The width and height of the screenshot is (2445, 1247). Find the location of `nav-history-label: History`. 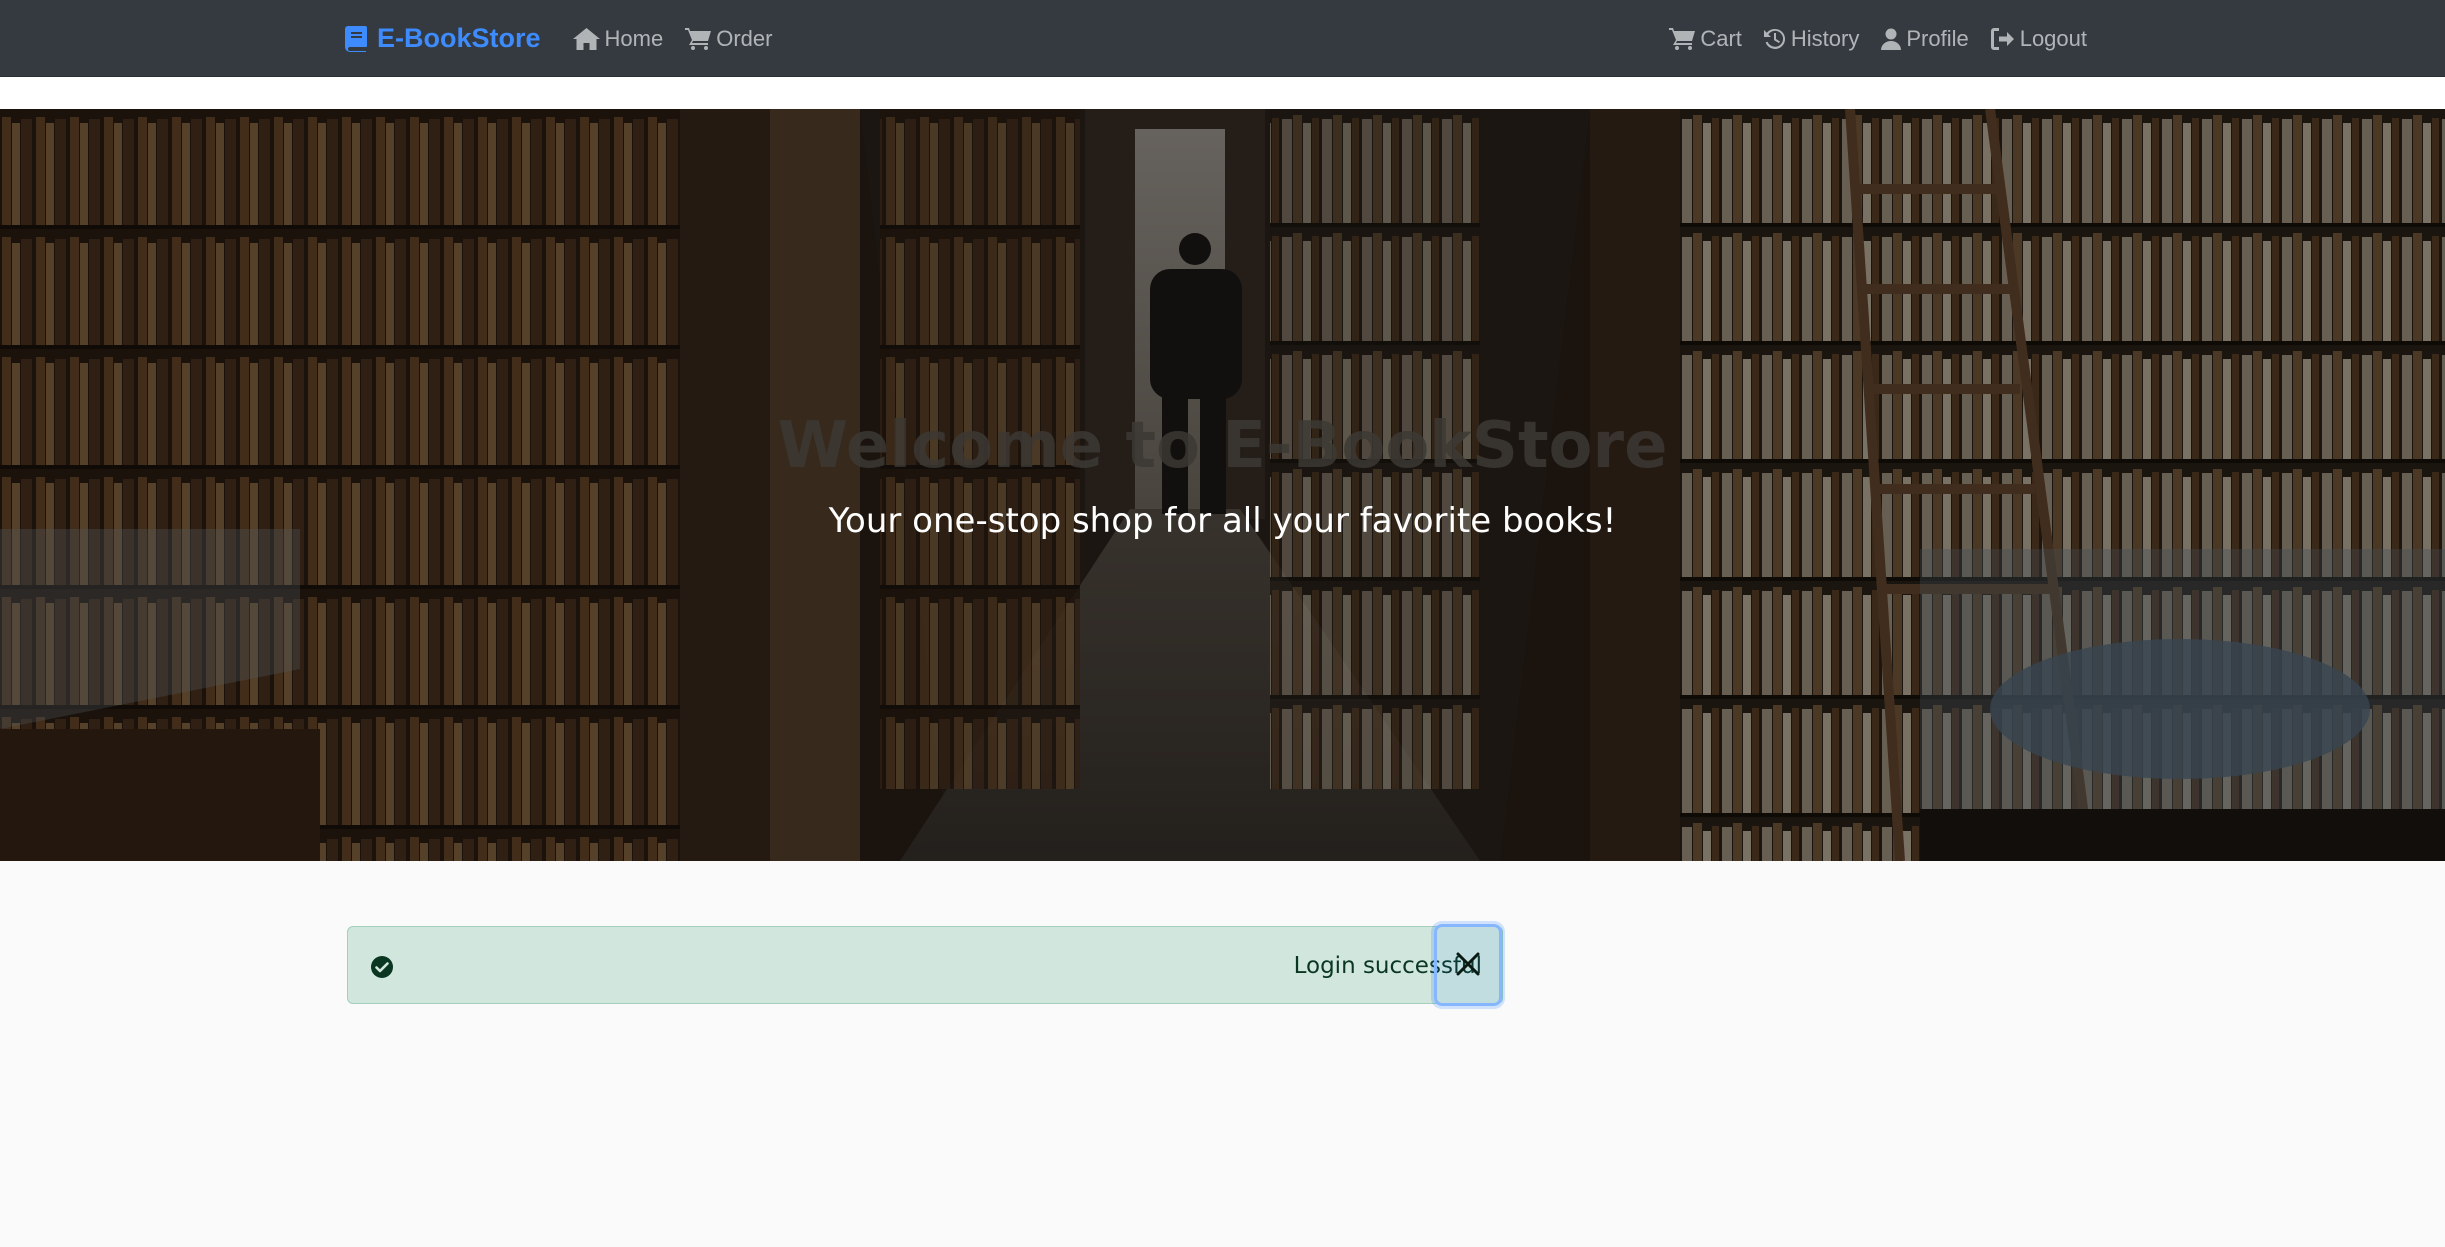

nav-history-label: History is located at coordinates (1825, 38).